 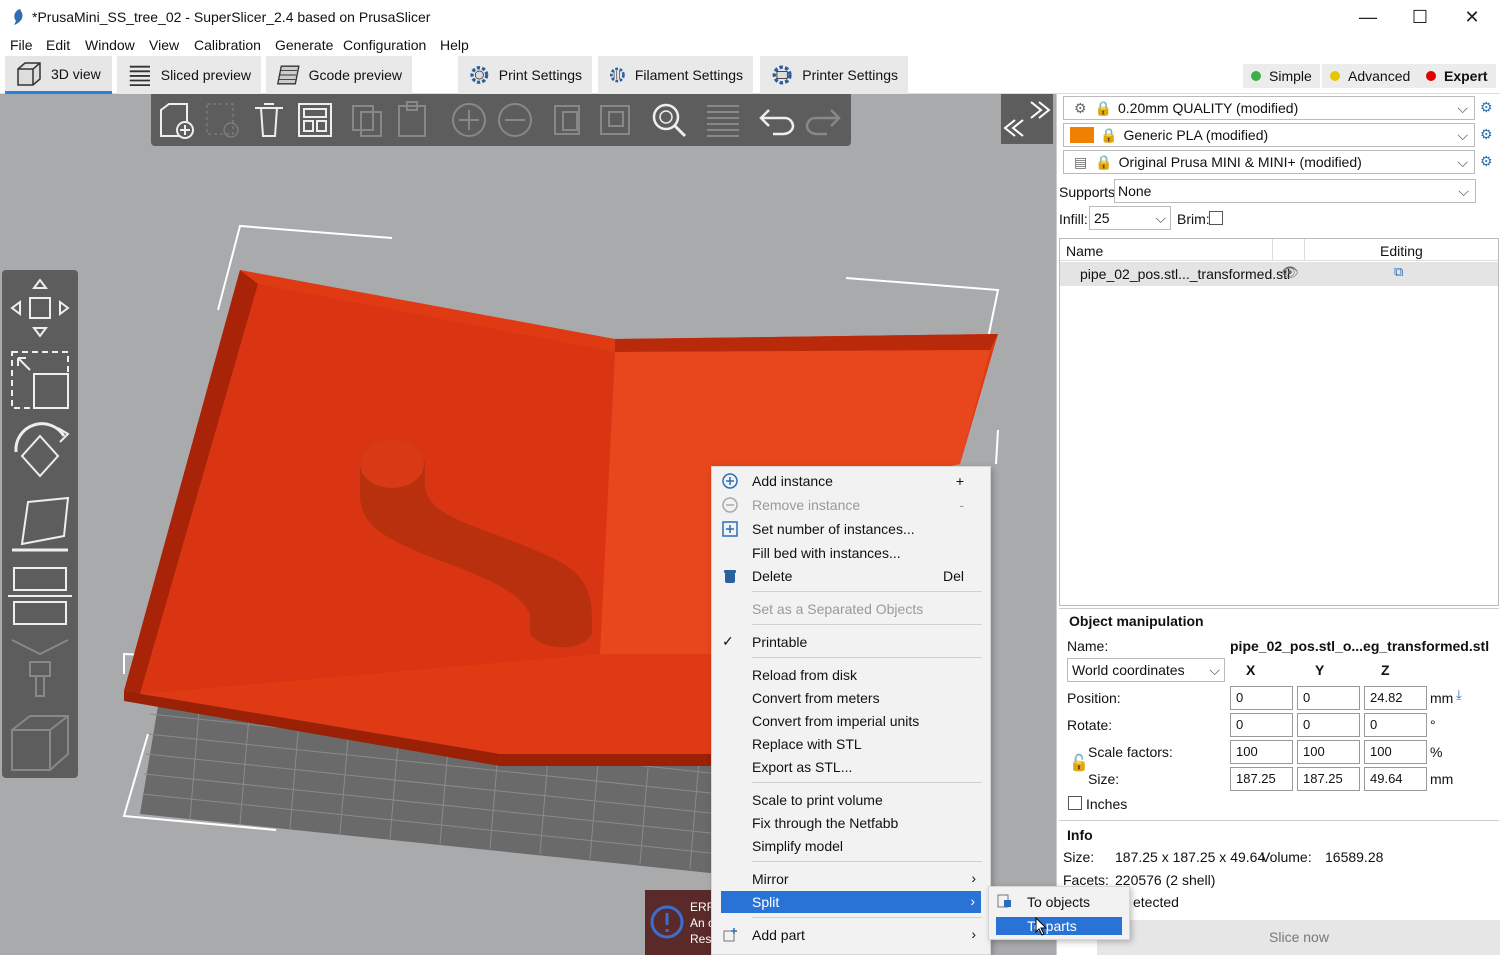 What do you see at coordinates (21, 45) in the screenshot?
I see `menu-file: File` at bounding box center [21, 45].